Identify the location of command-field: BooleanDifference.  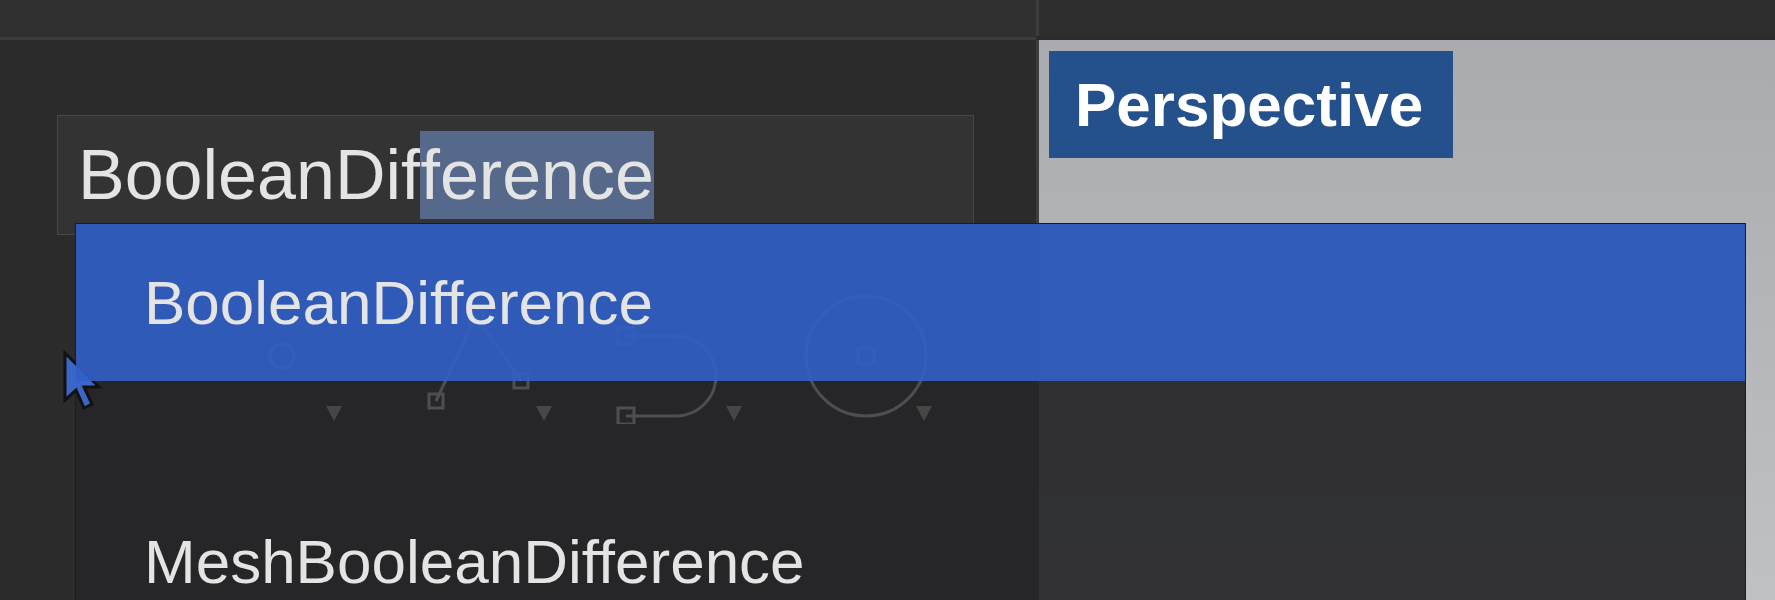
(515, 175).